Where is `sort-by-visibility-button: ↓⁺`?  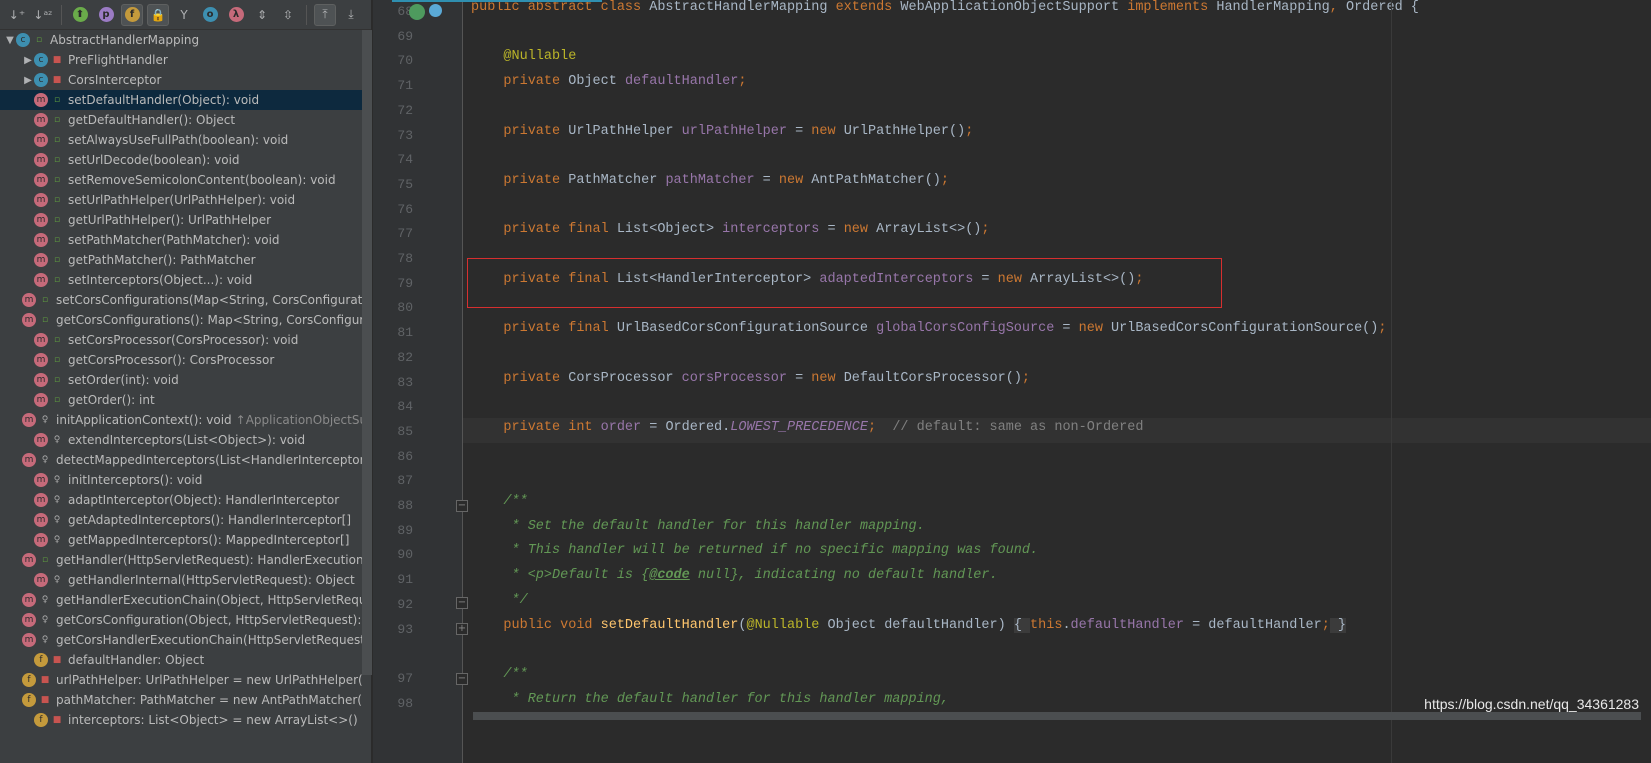
sort-by-visibility-button: ↓⁺ is located at coordinates (17, 15).